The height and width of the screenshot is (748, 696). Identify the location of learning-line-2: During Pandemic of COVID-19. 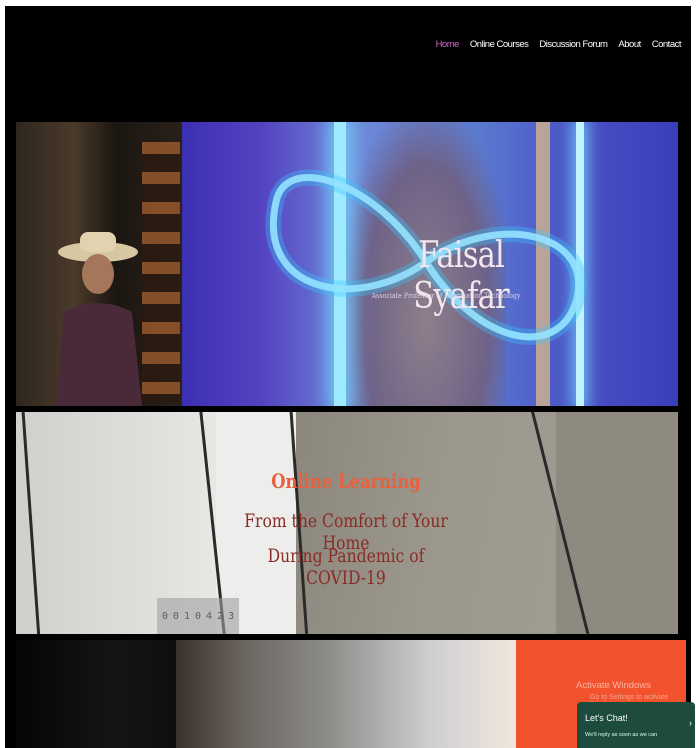
(346, 567).